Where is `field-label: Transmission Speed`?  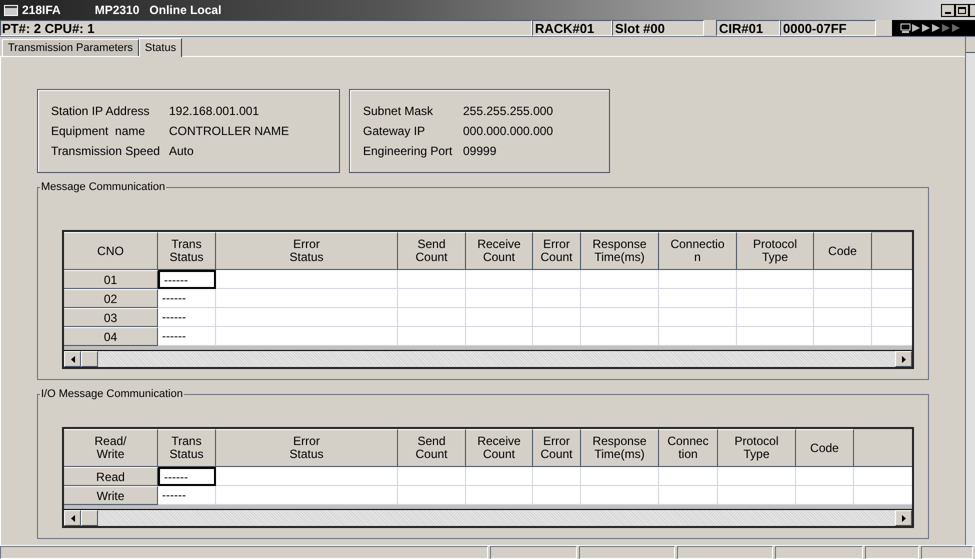
field-label: Transmission Speed is located at coordinates (106, 151).